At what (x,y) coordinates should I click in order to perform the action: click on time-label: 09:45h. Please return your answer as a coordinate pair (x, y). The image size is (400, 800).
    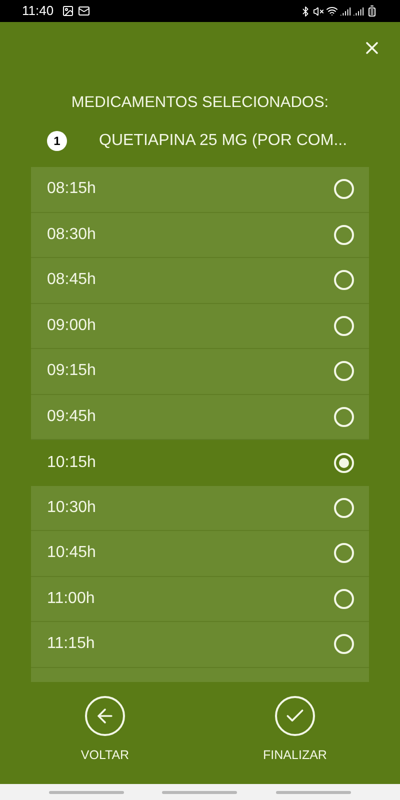
    Looking at the image, I should click on (72, 416).